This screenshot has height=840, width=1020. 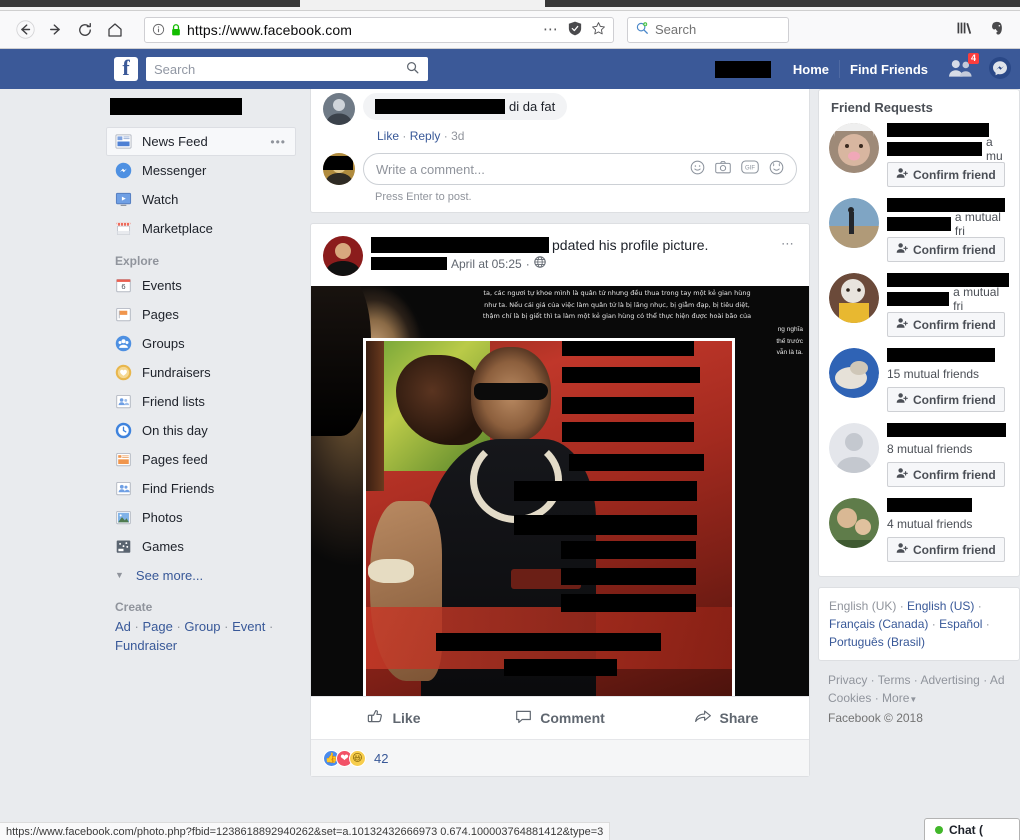 I want to click on post-headline: pdated his profile picture., so click(x=539, y=245).